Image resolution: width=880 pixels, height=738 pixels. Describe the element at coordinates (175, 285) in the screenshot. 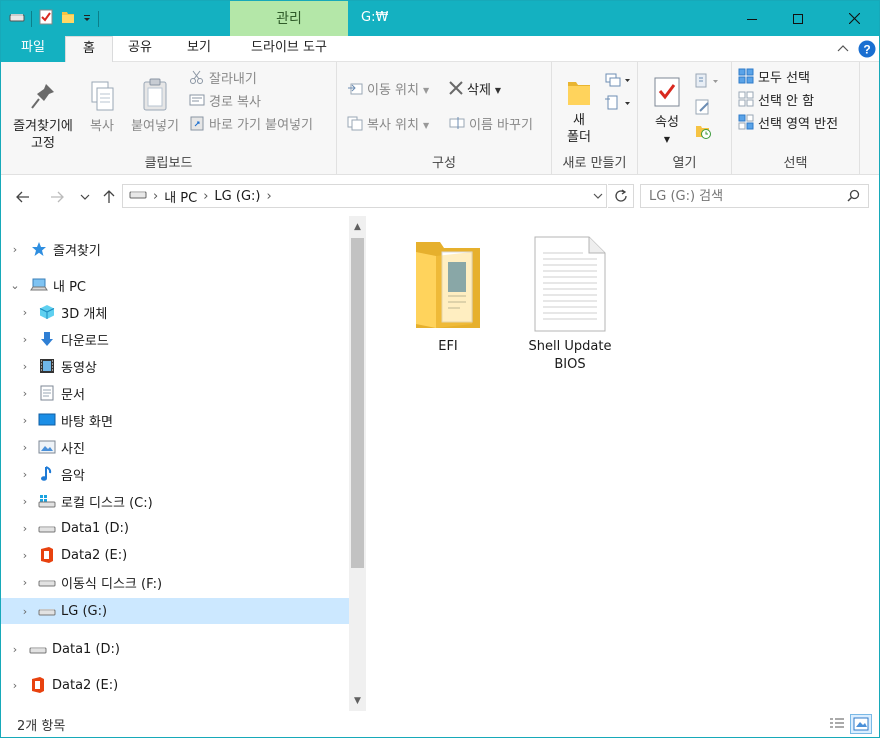

I see `tree-item-this-pc: ⌄ 내 PC` at that location.